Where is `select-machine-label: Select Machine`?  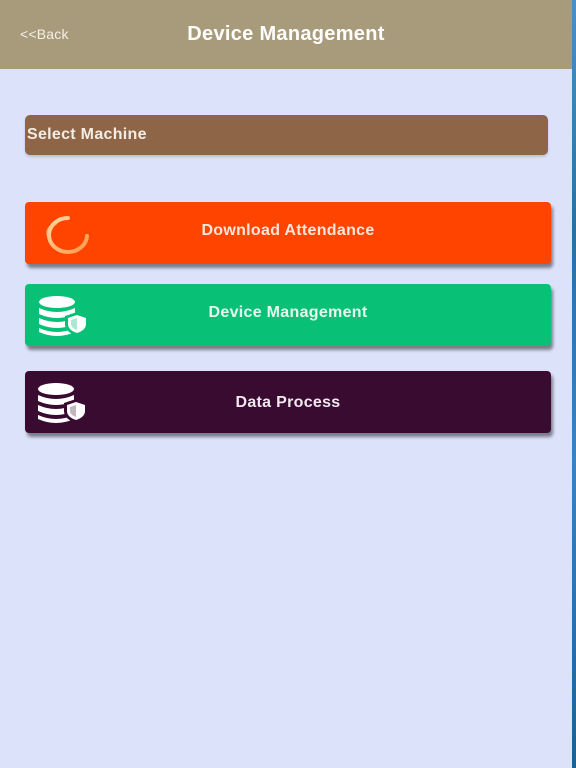
select-machine-label: Select Machine is located at coordinates (87, 134).